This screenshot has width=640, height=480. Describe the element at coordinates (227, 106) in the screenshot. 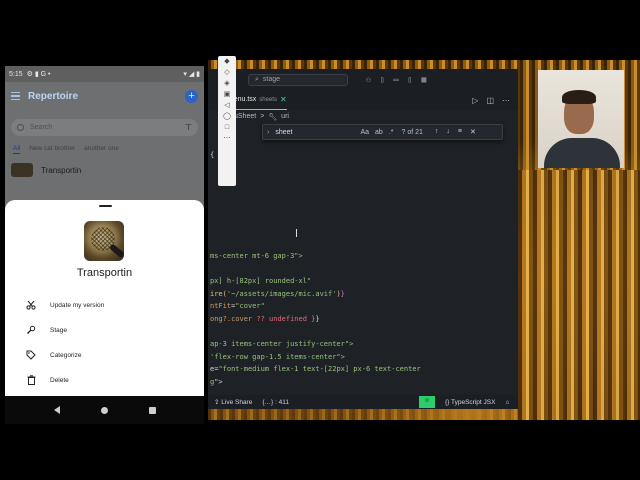

I see `back-icon: ◁` at that location.